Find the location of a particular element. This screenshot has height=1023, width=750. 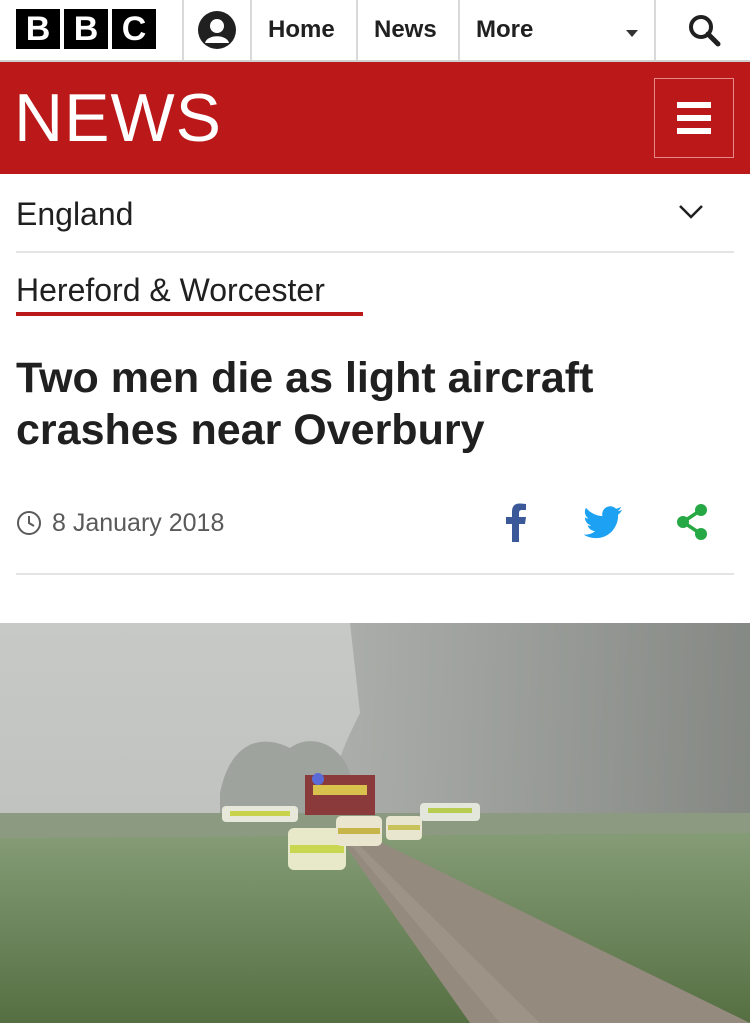

bbc-logo: B B C is located at coordinates (86, 29).